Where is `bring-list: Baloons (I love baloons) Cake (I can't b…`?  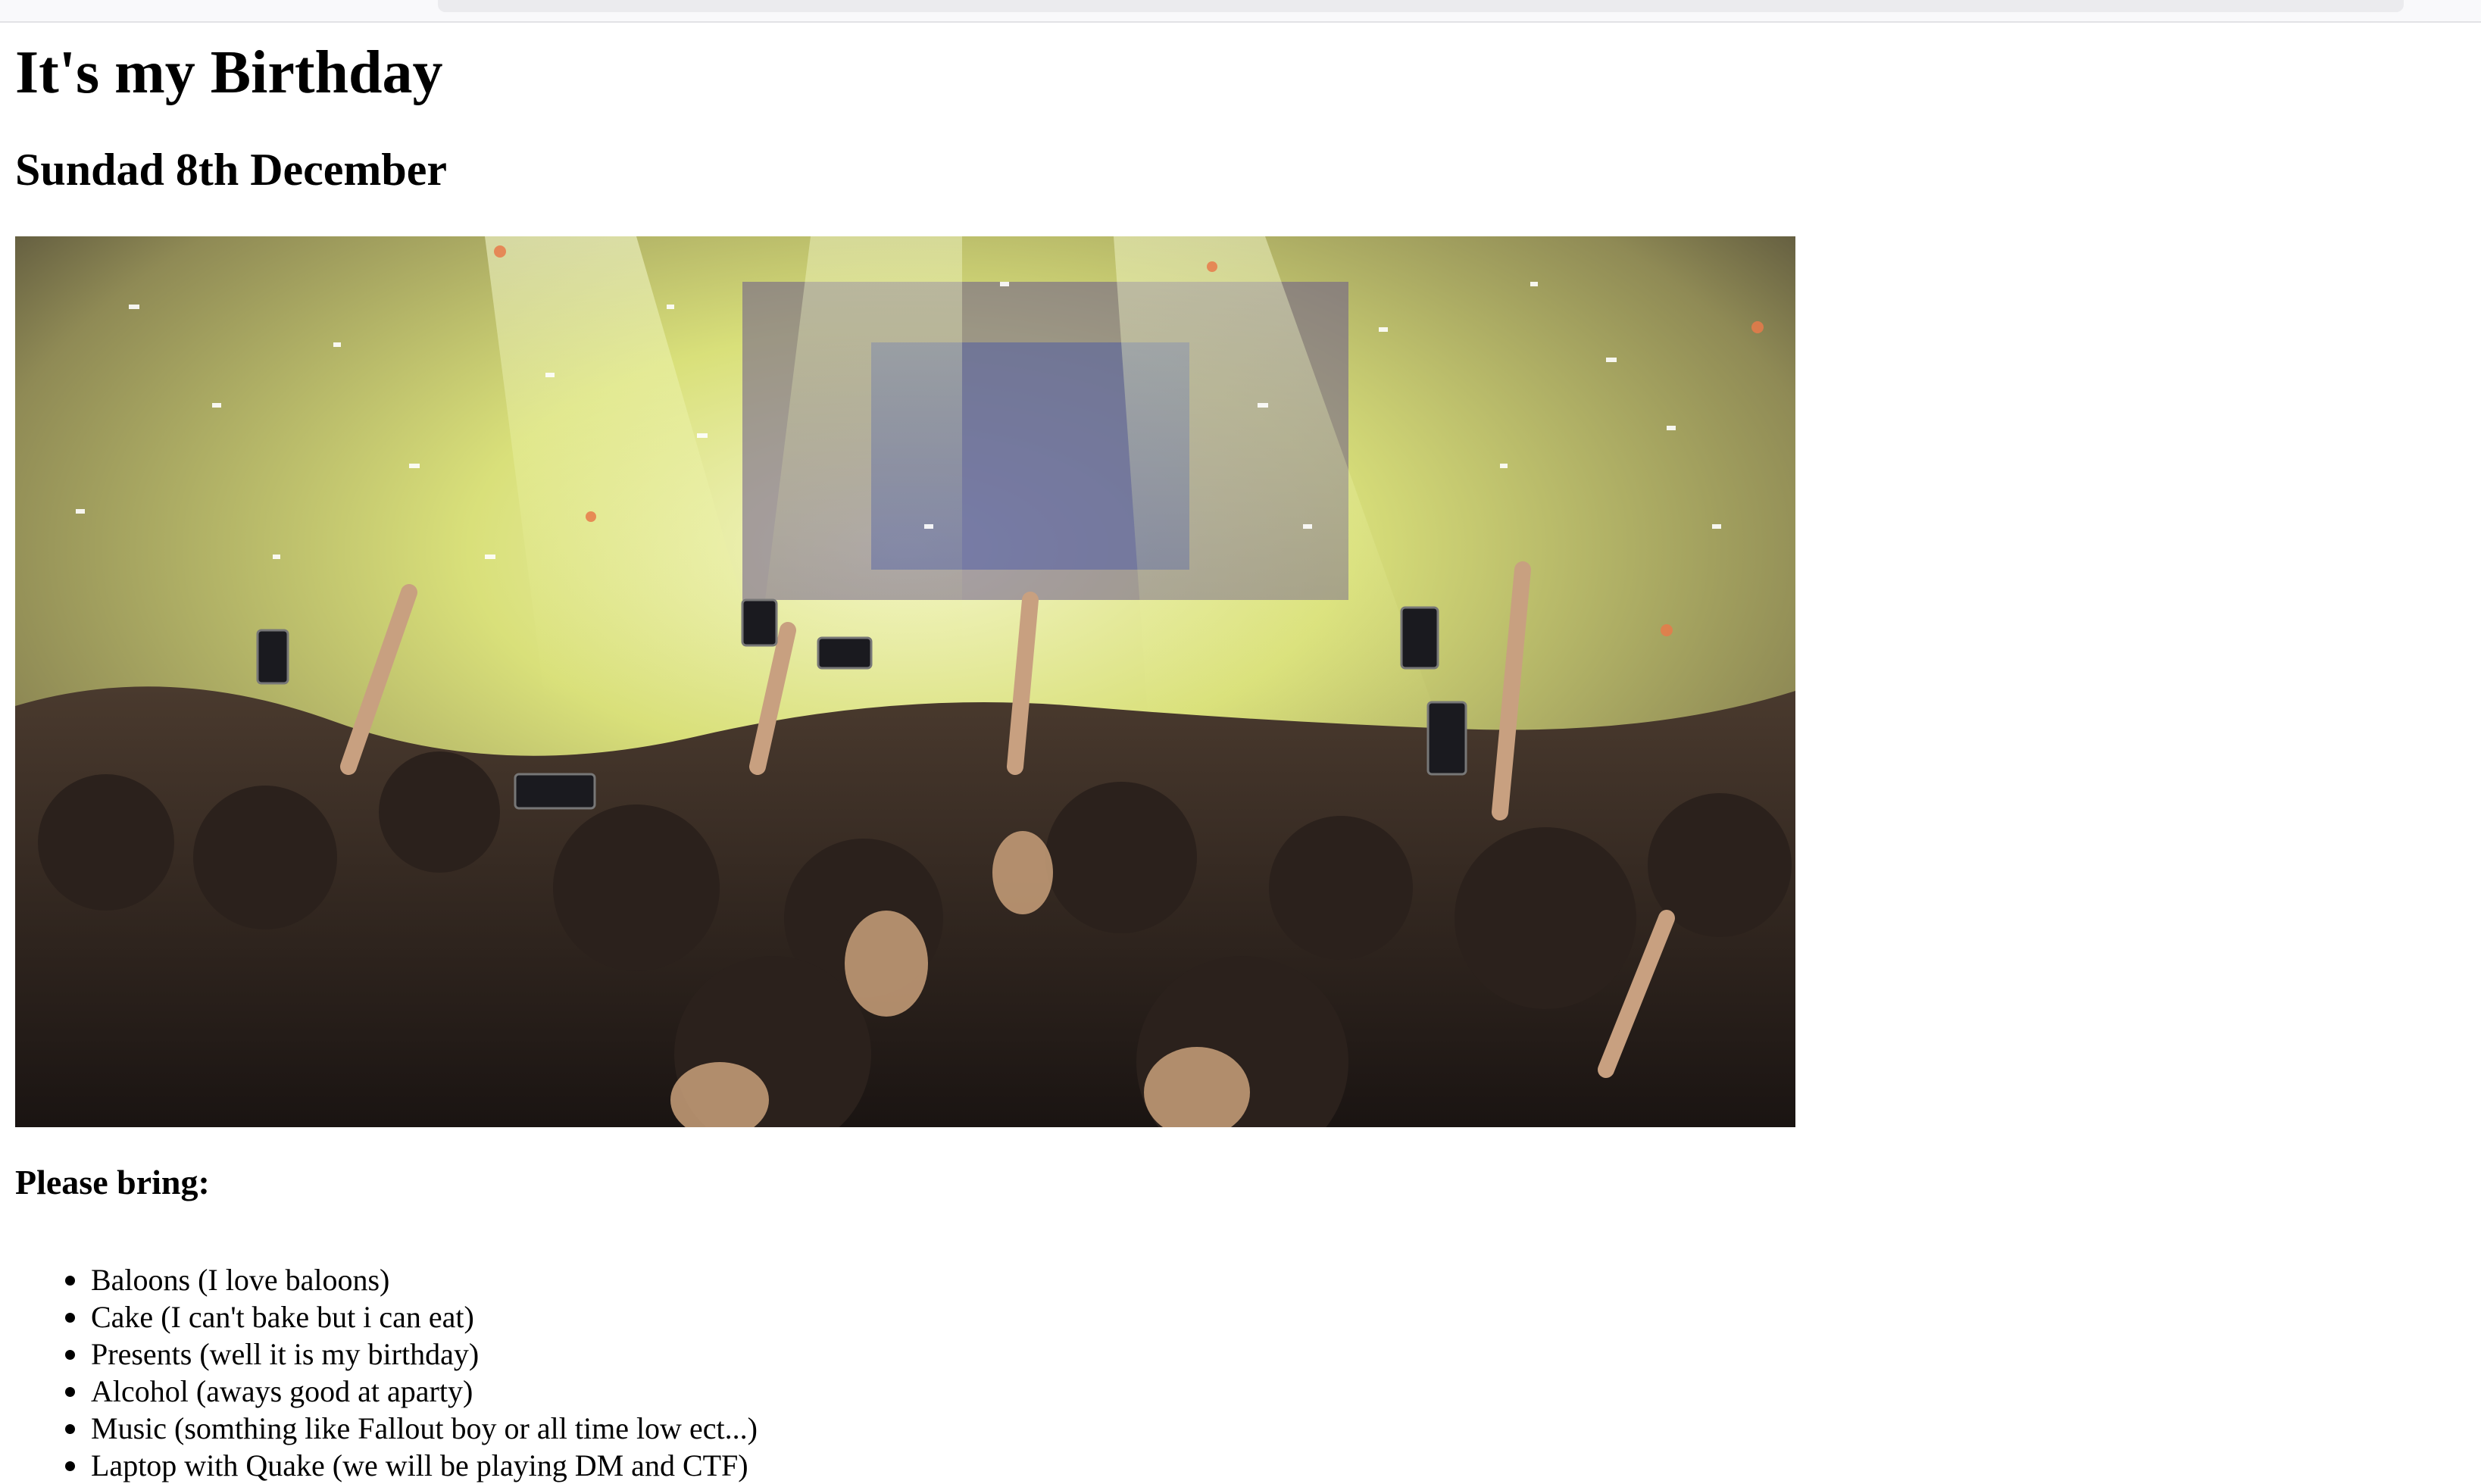 bring-list: Baloons (I love baloons) Cake (I can't b… is located at coordinates (386, 1372).